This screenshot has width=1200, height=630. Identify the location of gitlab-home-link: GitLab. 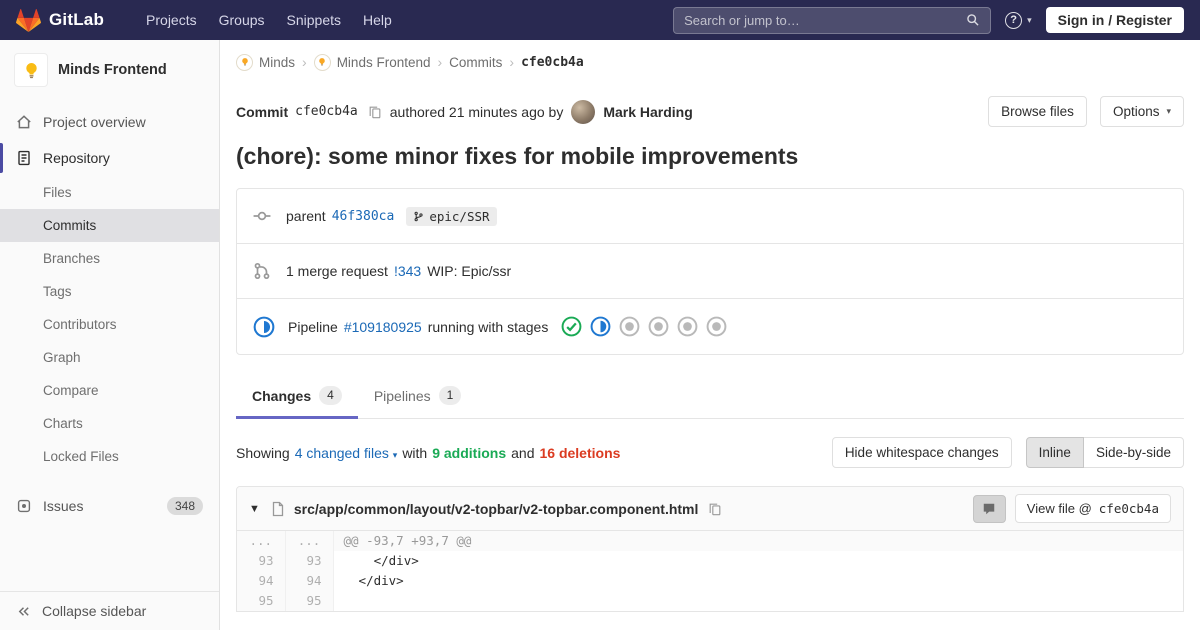
(60, 20).